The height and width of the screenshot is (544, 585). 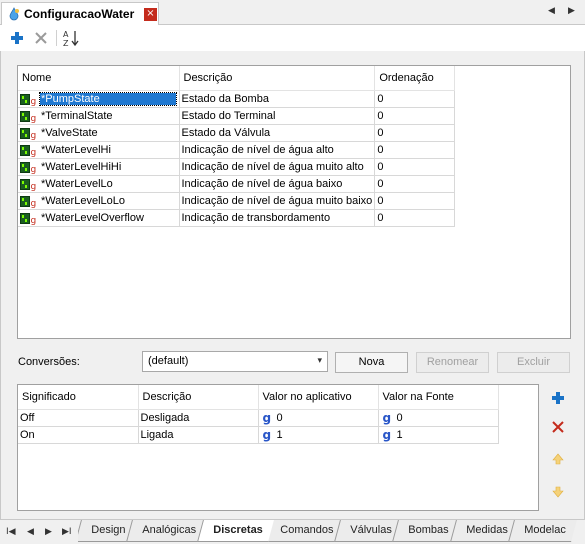 What do you see at coordinates (78, 418) in the screenshot?
I see `meaning-cell: Off` at bounding box center [78, 418].